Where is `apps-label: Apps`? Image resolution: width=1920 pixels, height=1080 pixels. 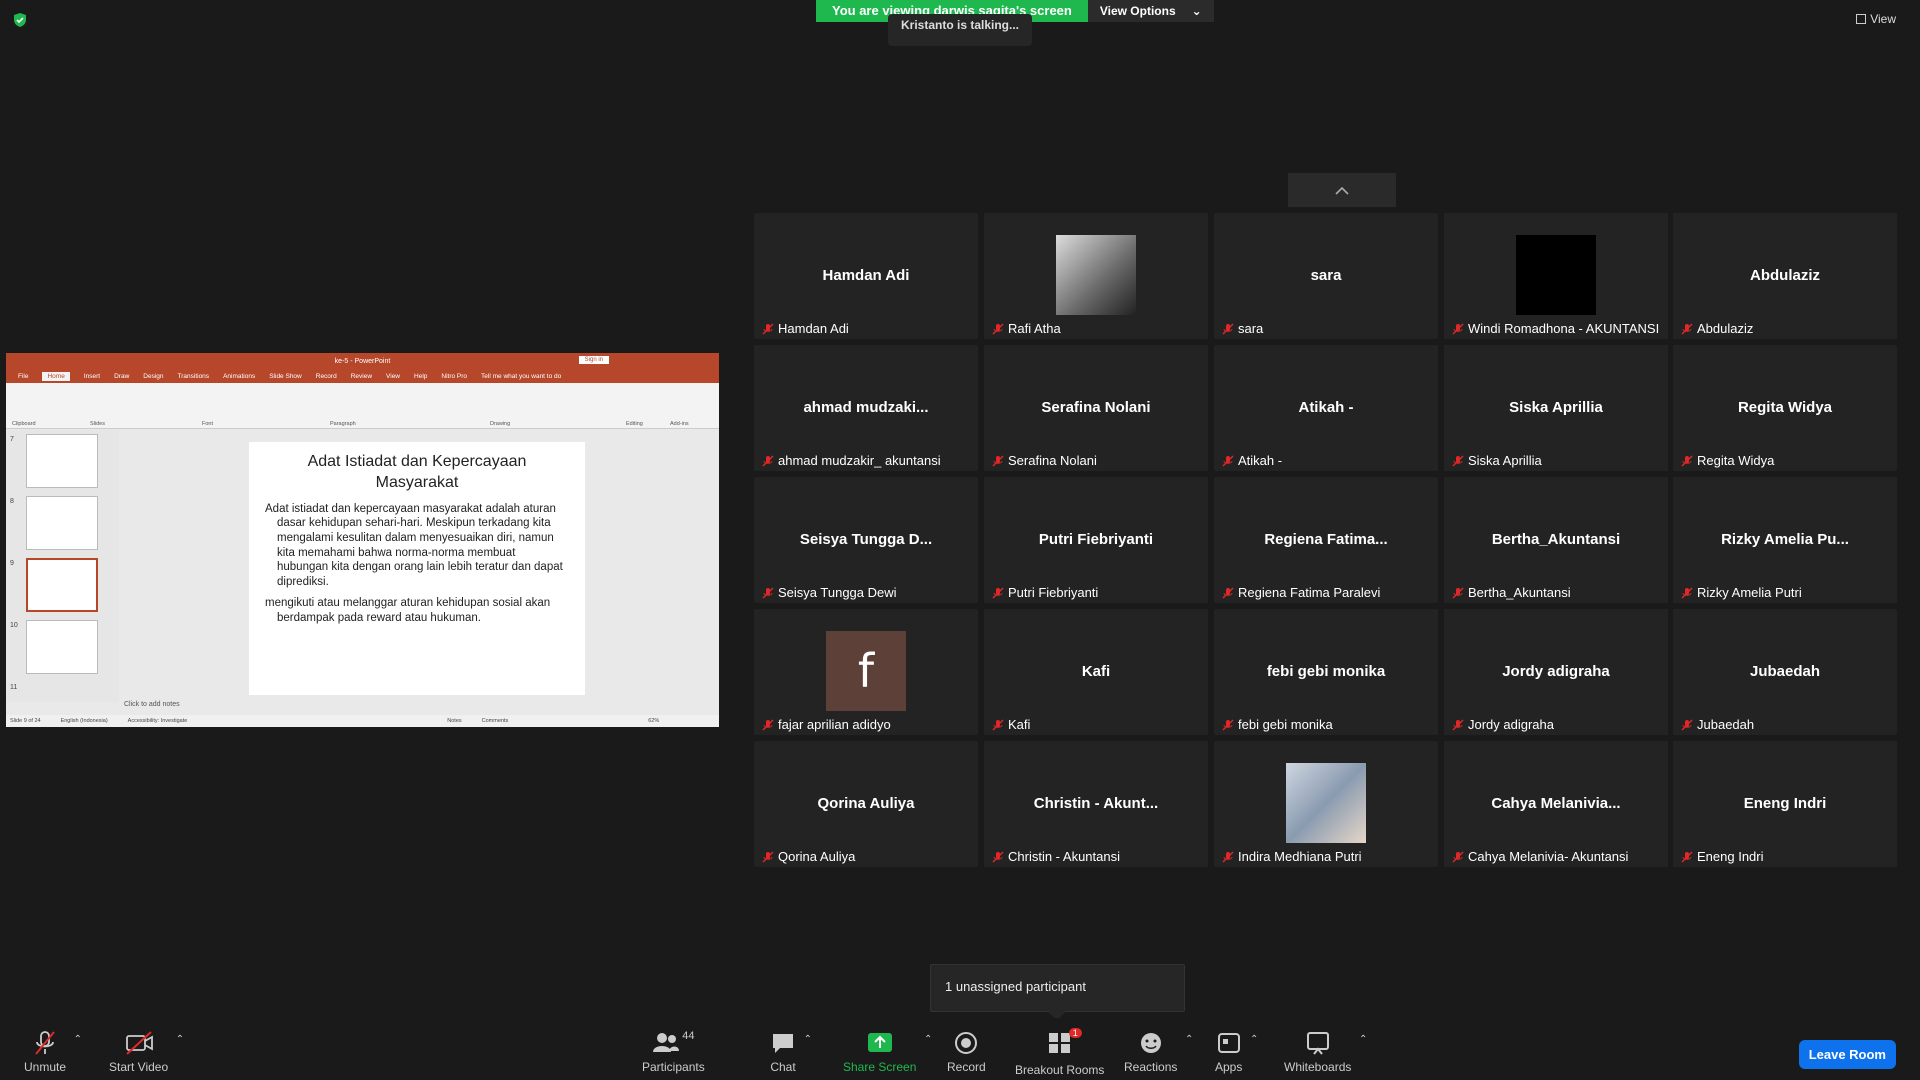 apps-label: Apps is located at coordinates (1229, 1067).